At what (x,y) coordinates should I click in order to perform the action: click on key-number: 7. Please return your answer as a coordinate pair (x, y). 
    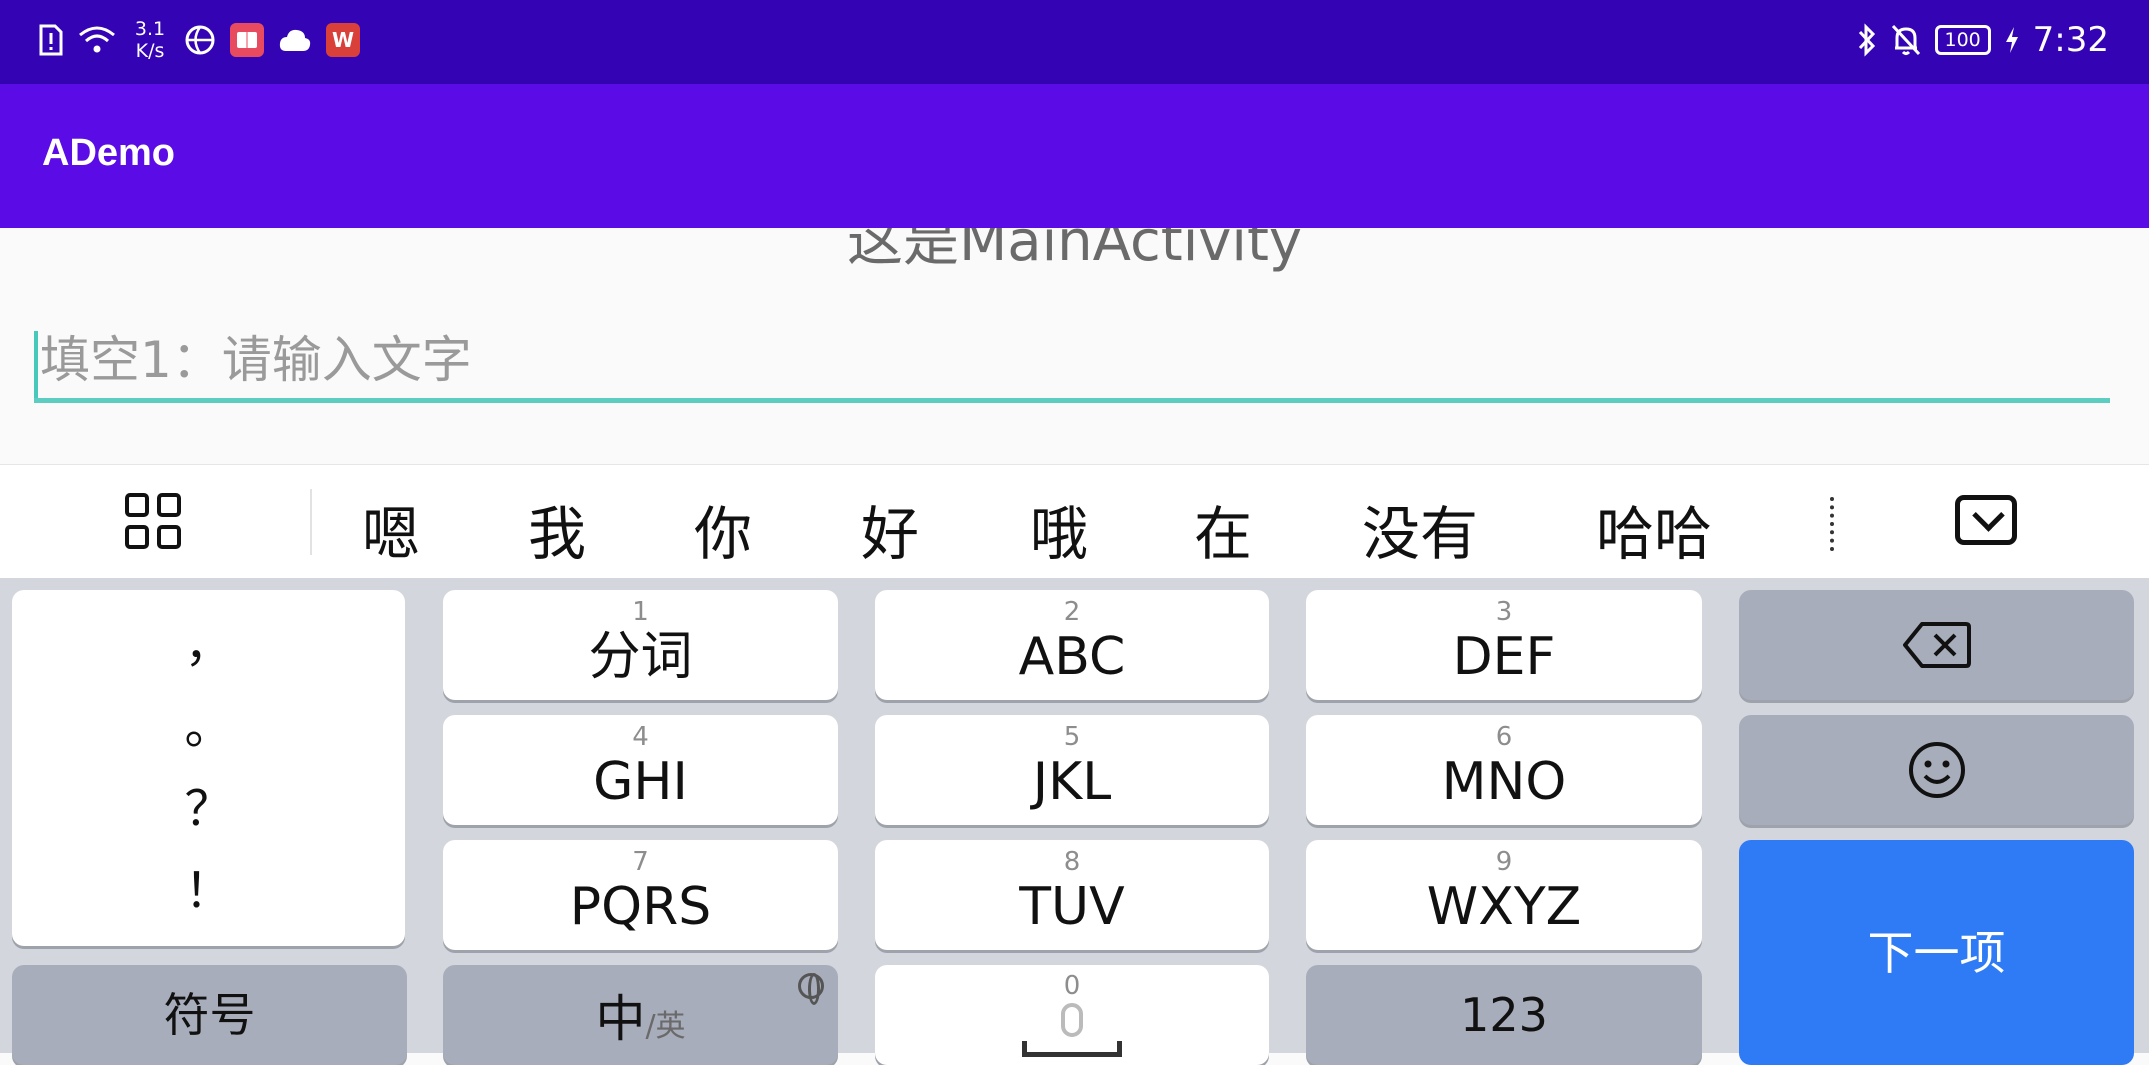
    Looking at the image, I should click on (640, 862).